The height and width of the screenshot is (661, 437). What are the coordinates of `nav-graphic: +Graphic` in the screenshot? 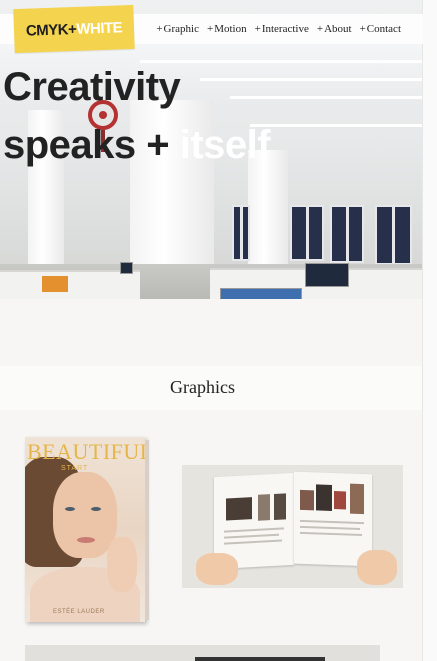 It's located at (177, 29).